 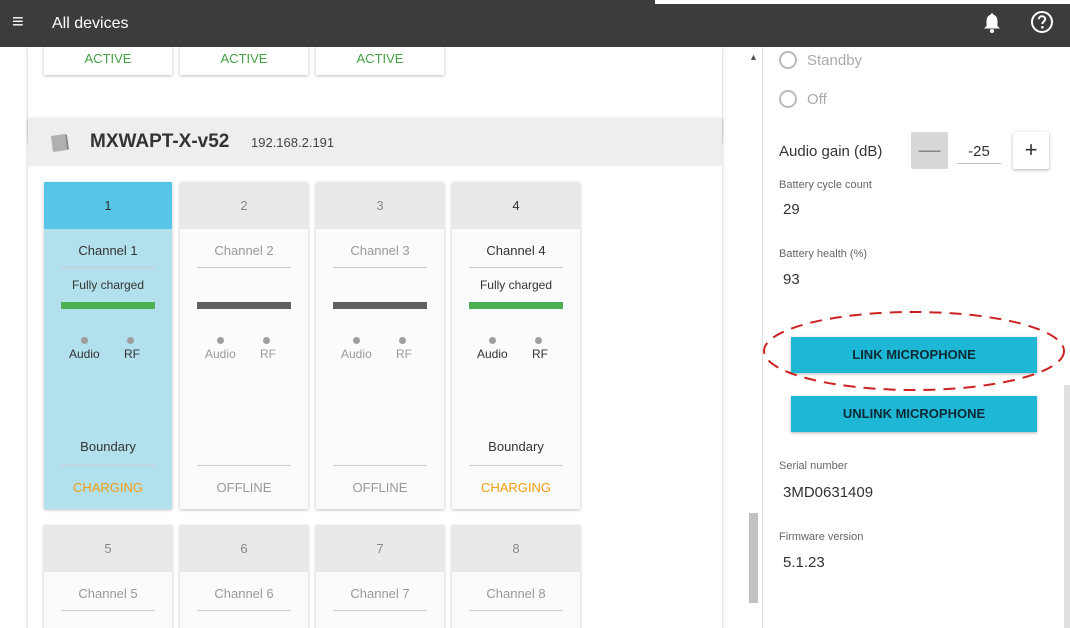 What do you see at coordinates (828, 492) in the screenshot?
I see `serial-number-value: 3MD0631409` at bounding box center [828, 492].